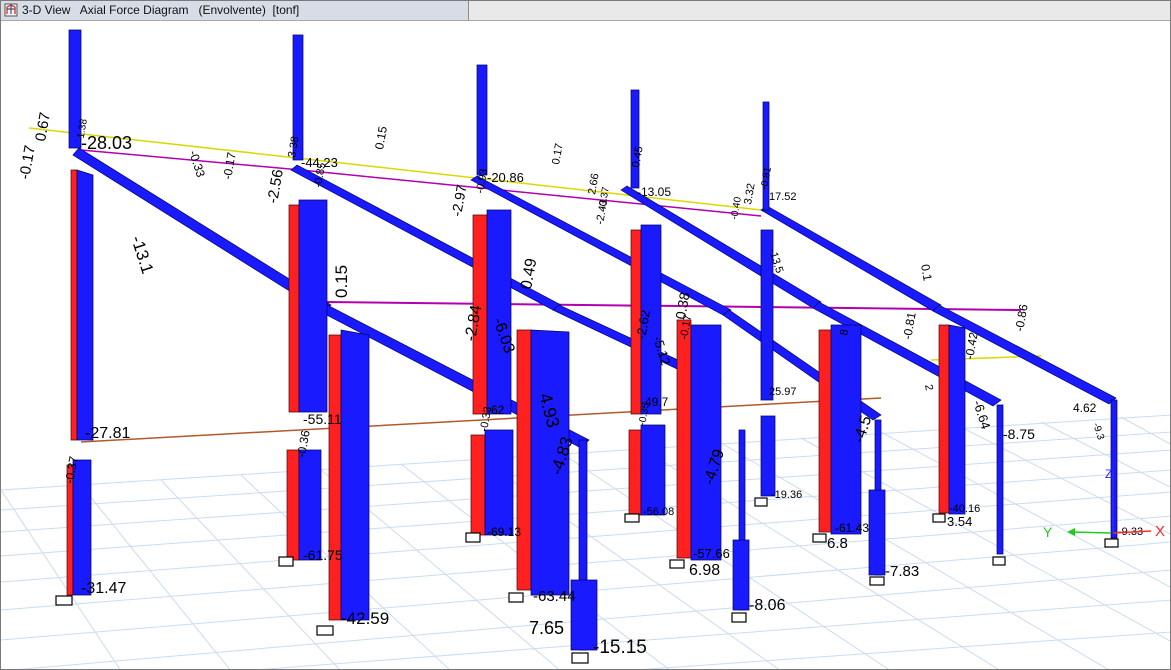  I want to click on label: -63.44, so click(554, 596).